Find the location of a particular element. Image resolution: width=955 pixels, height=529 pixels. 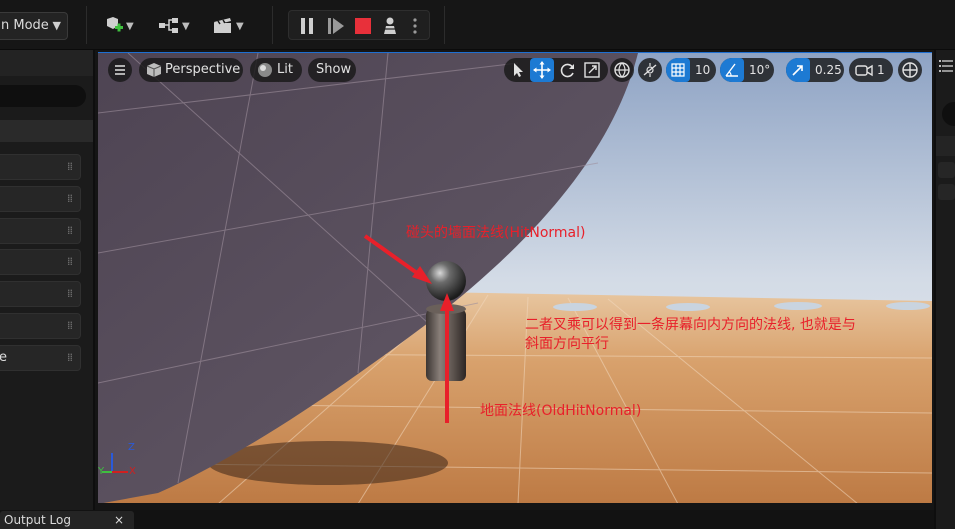

play-controls is located at coordinates (359, 25).